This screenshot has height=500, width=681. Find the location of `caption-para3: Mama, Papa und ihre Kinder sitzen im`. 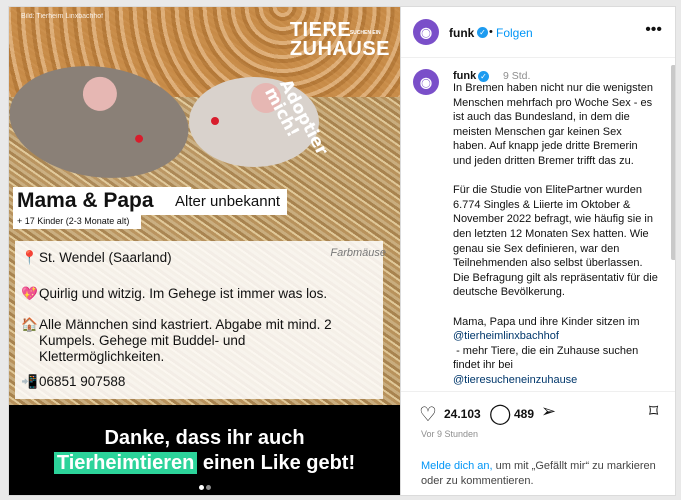

caption-para3: Mama, Papa und ihre Kinder sitzen im is located at coordinates (546, 321).